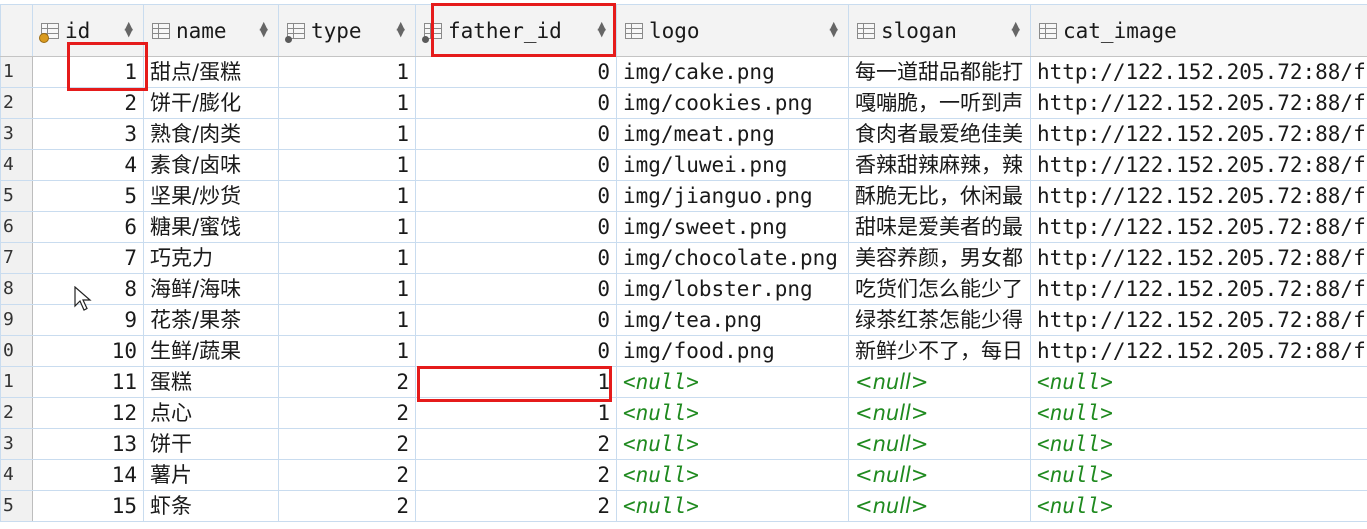 The image size is (1367, 529). I want to click on cell-id: 11, so click(88, 382).